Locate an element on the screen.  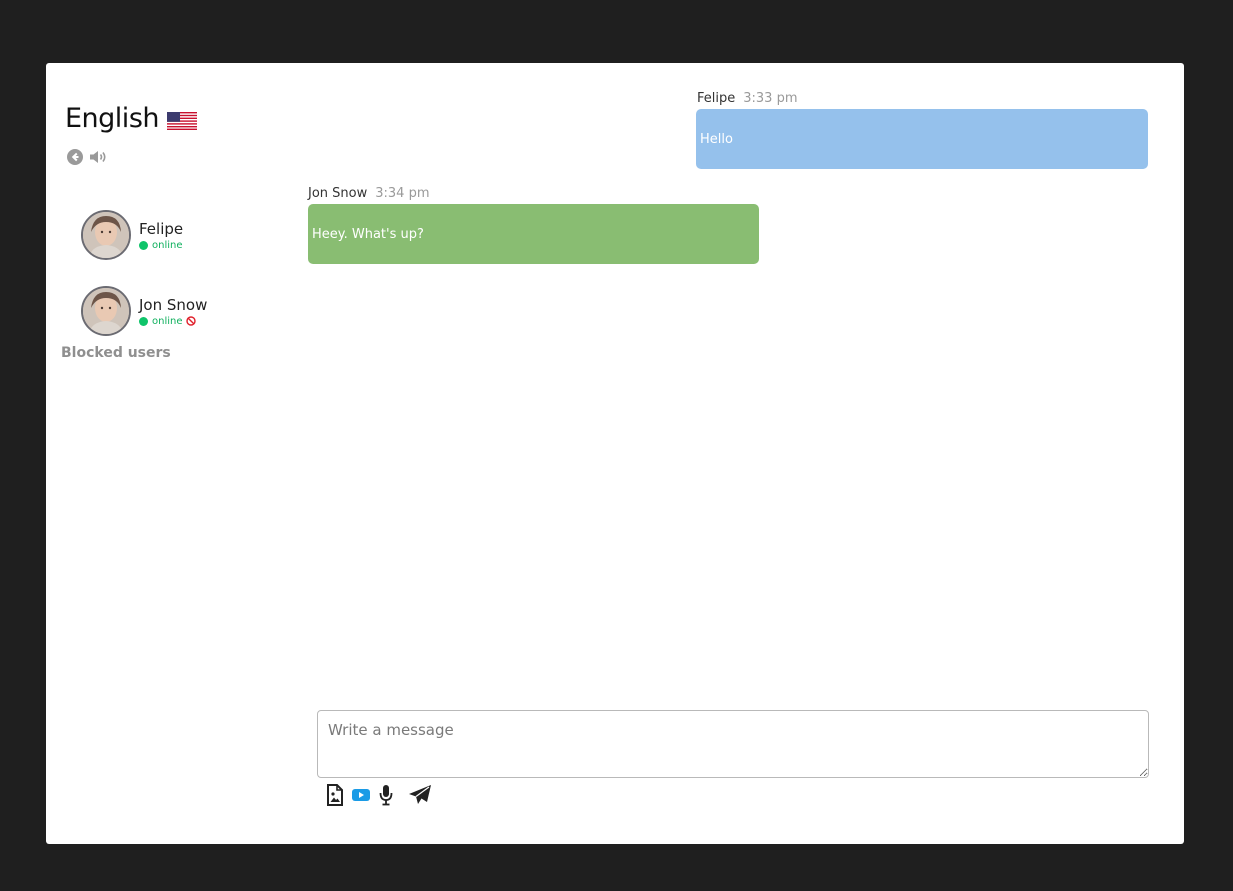
message-bubble: Heey. What's up? is located at coordinates (533, 234).